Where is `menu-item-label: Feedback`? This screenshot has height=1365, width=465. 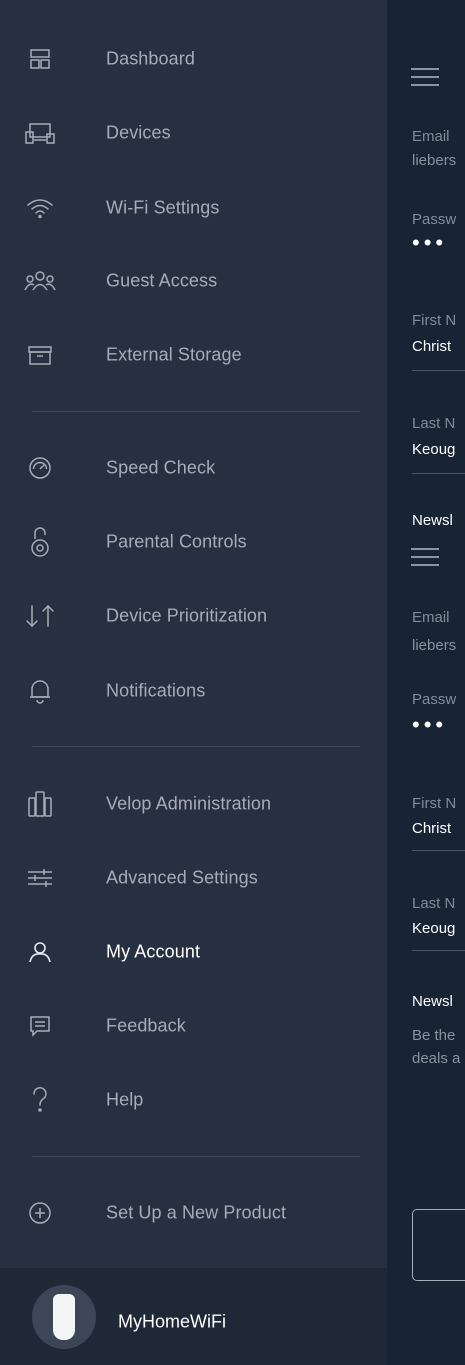 menu-item-label: Feedback is located at coordinates (146, 1025).